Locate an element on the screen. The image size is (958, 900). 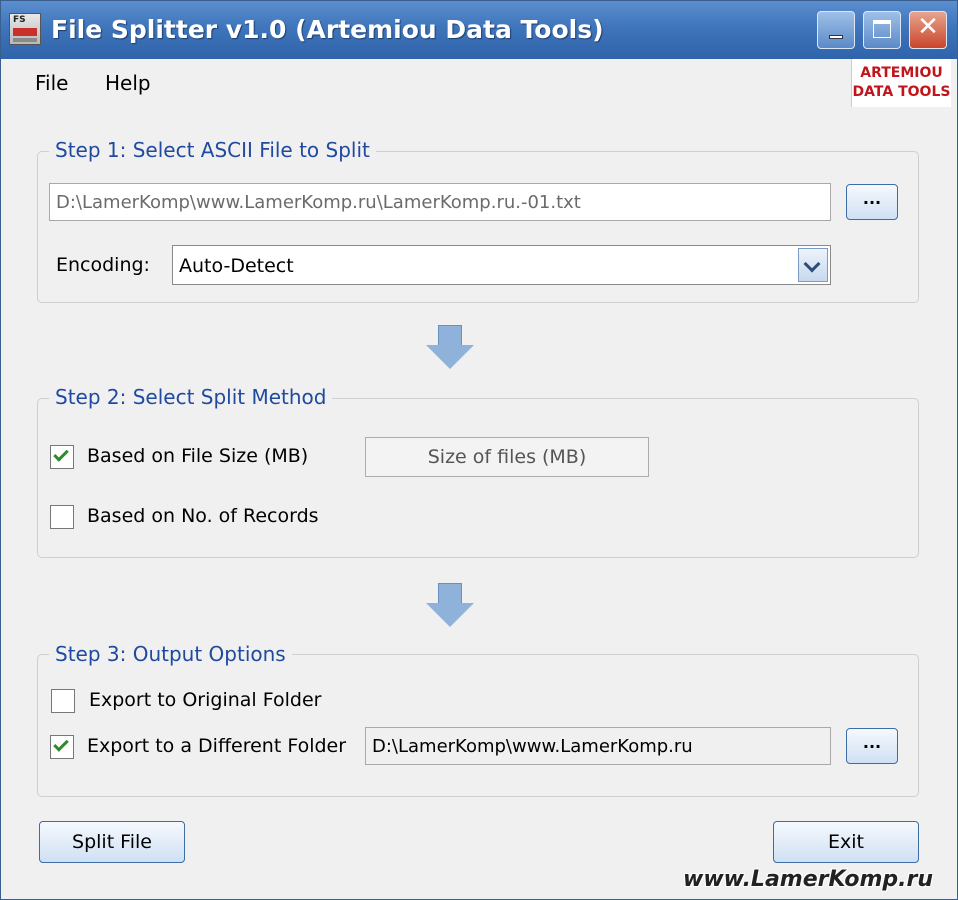
original-folder-label: Export to Original Folder is located at coordinates (205, 700).